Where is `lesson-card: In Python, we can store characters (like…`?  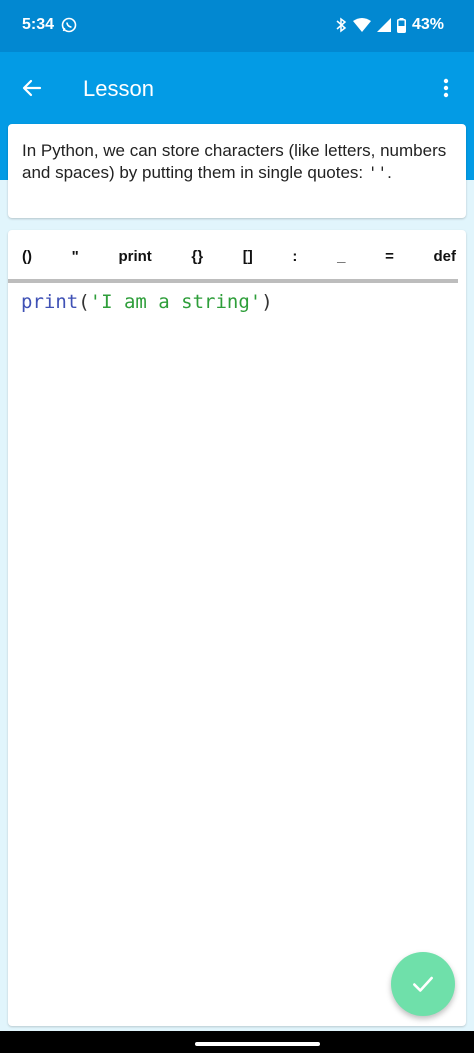
lesson-card: In Python, we can store characters (like… is located at coordinates (237, 171).